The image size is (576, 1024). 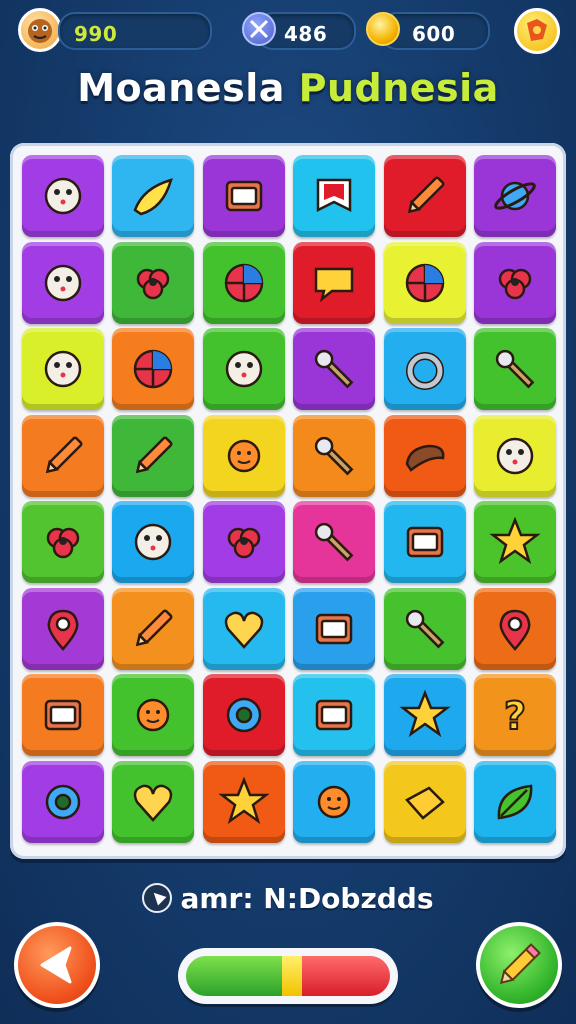 I want to click on sausage-icon, so click(x=425, y=458).